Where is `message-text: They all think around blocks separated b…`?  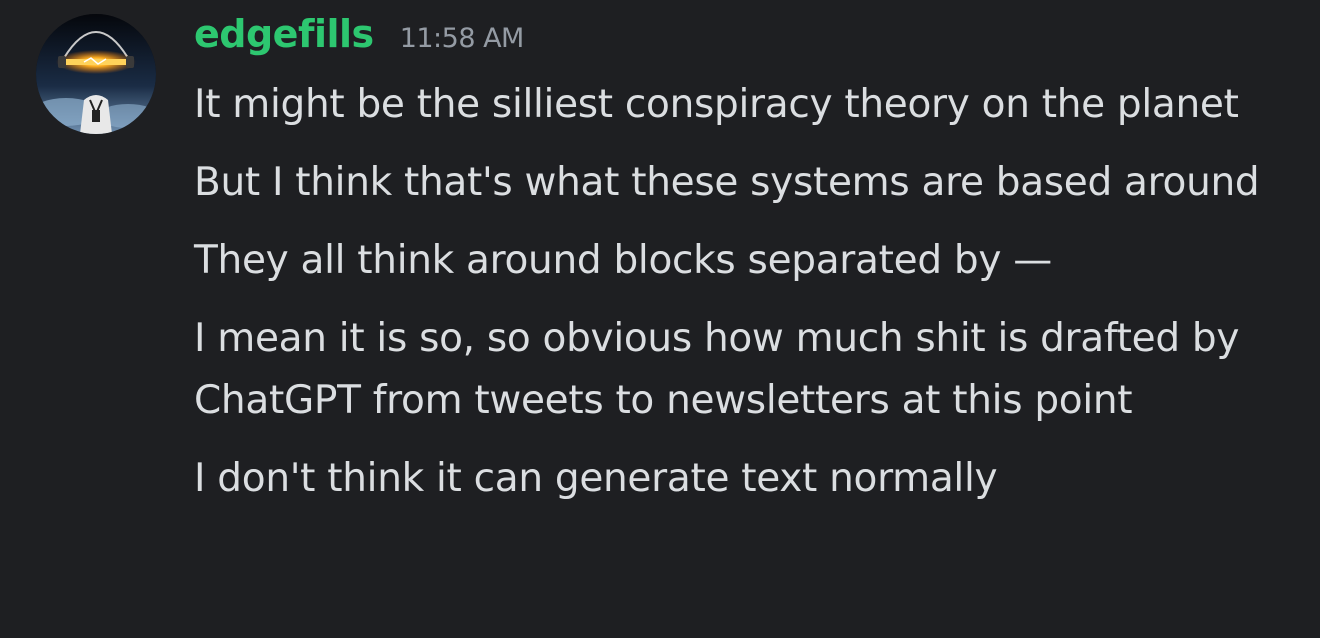
message-text: They all think around blocks separated b… is located at coordinates (623, 260).